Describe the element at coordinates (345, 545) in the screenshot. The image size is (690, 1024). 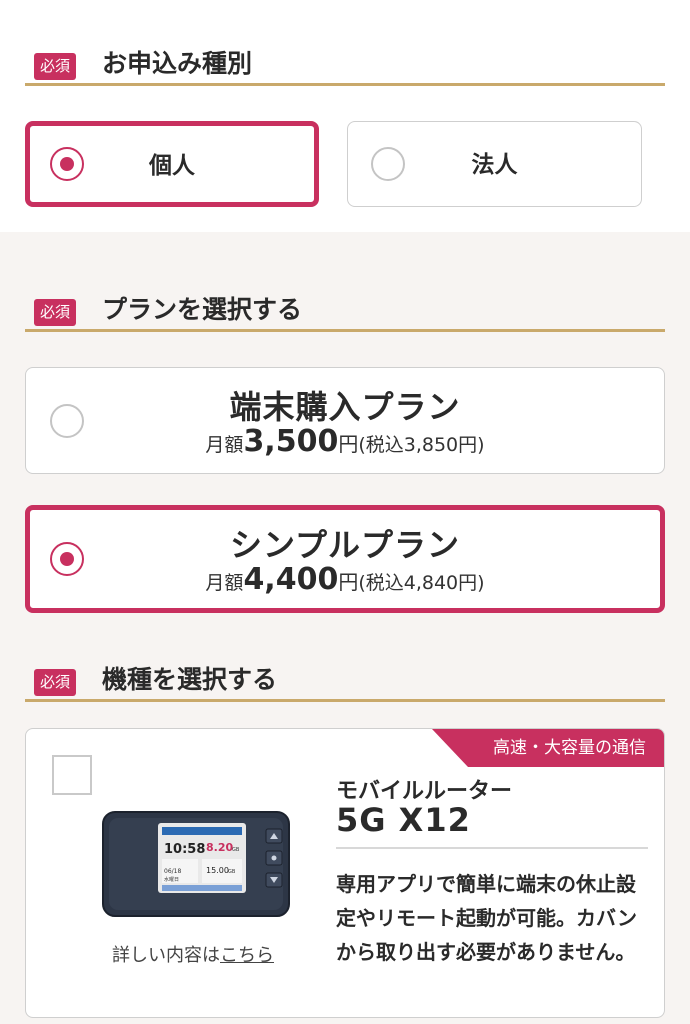
I see `plan-name: シンプルプラン` at that location.